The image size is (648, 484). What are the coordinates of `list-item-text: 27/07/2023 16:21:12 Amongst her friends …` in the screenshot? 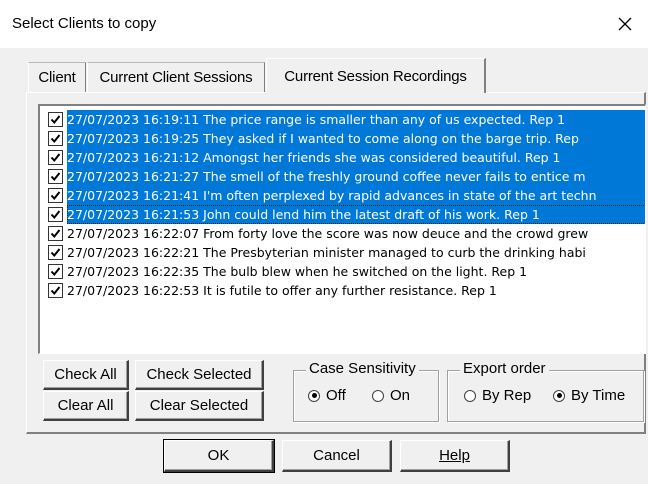 It's located at (356, 157).